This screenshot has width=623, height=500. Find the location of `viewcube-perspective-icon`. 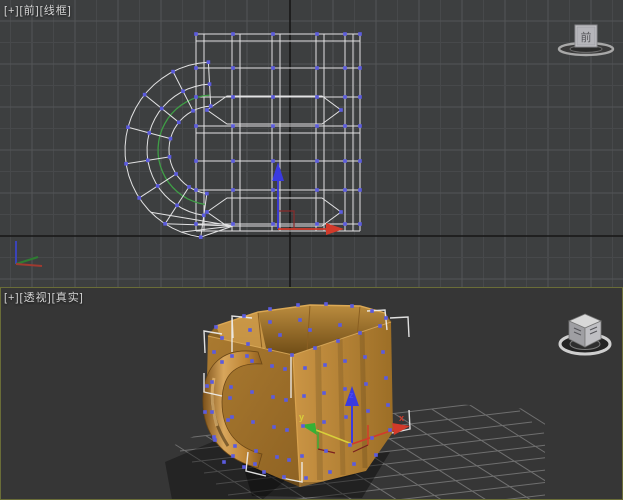

viewcube-perspective-icon is located at coordinates (585, 334).